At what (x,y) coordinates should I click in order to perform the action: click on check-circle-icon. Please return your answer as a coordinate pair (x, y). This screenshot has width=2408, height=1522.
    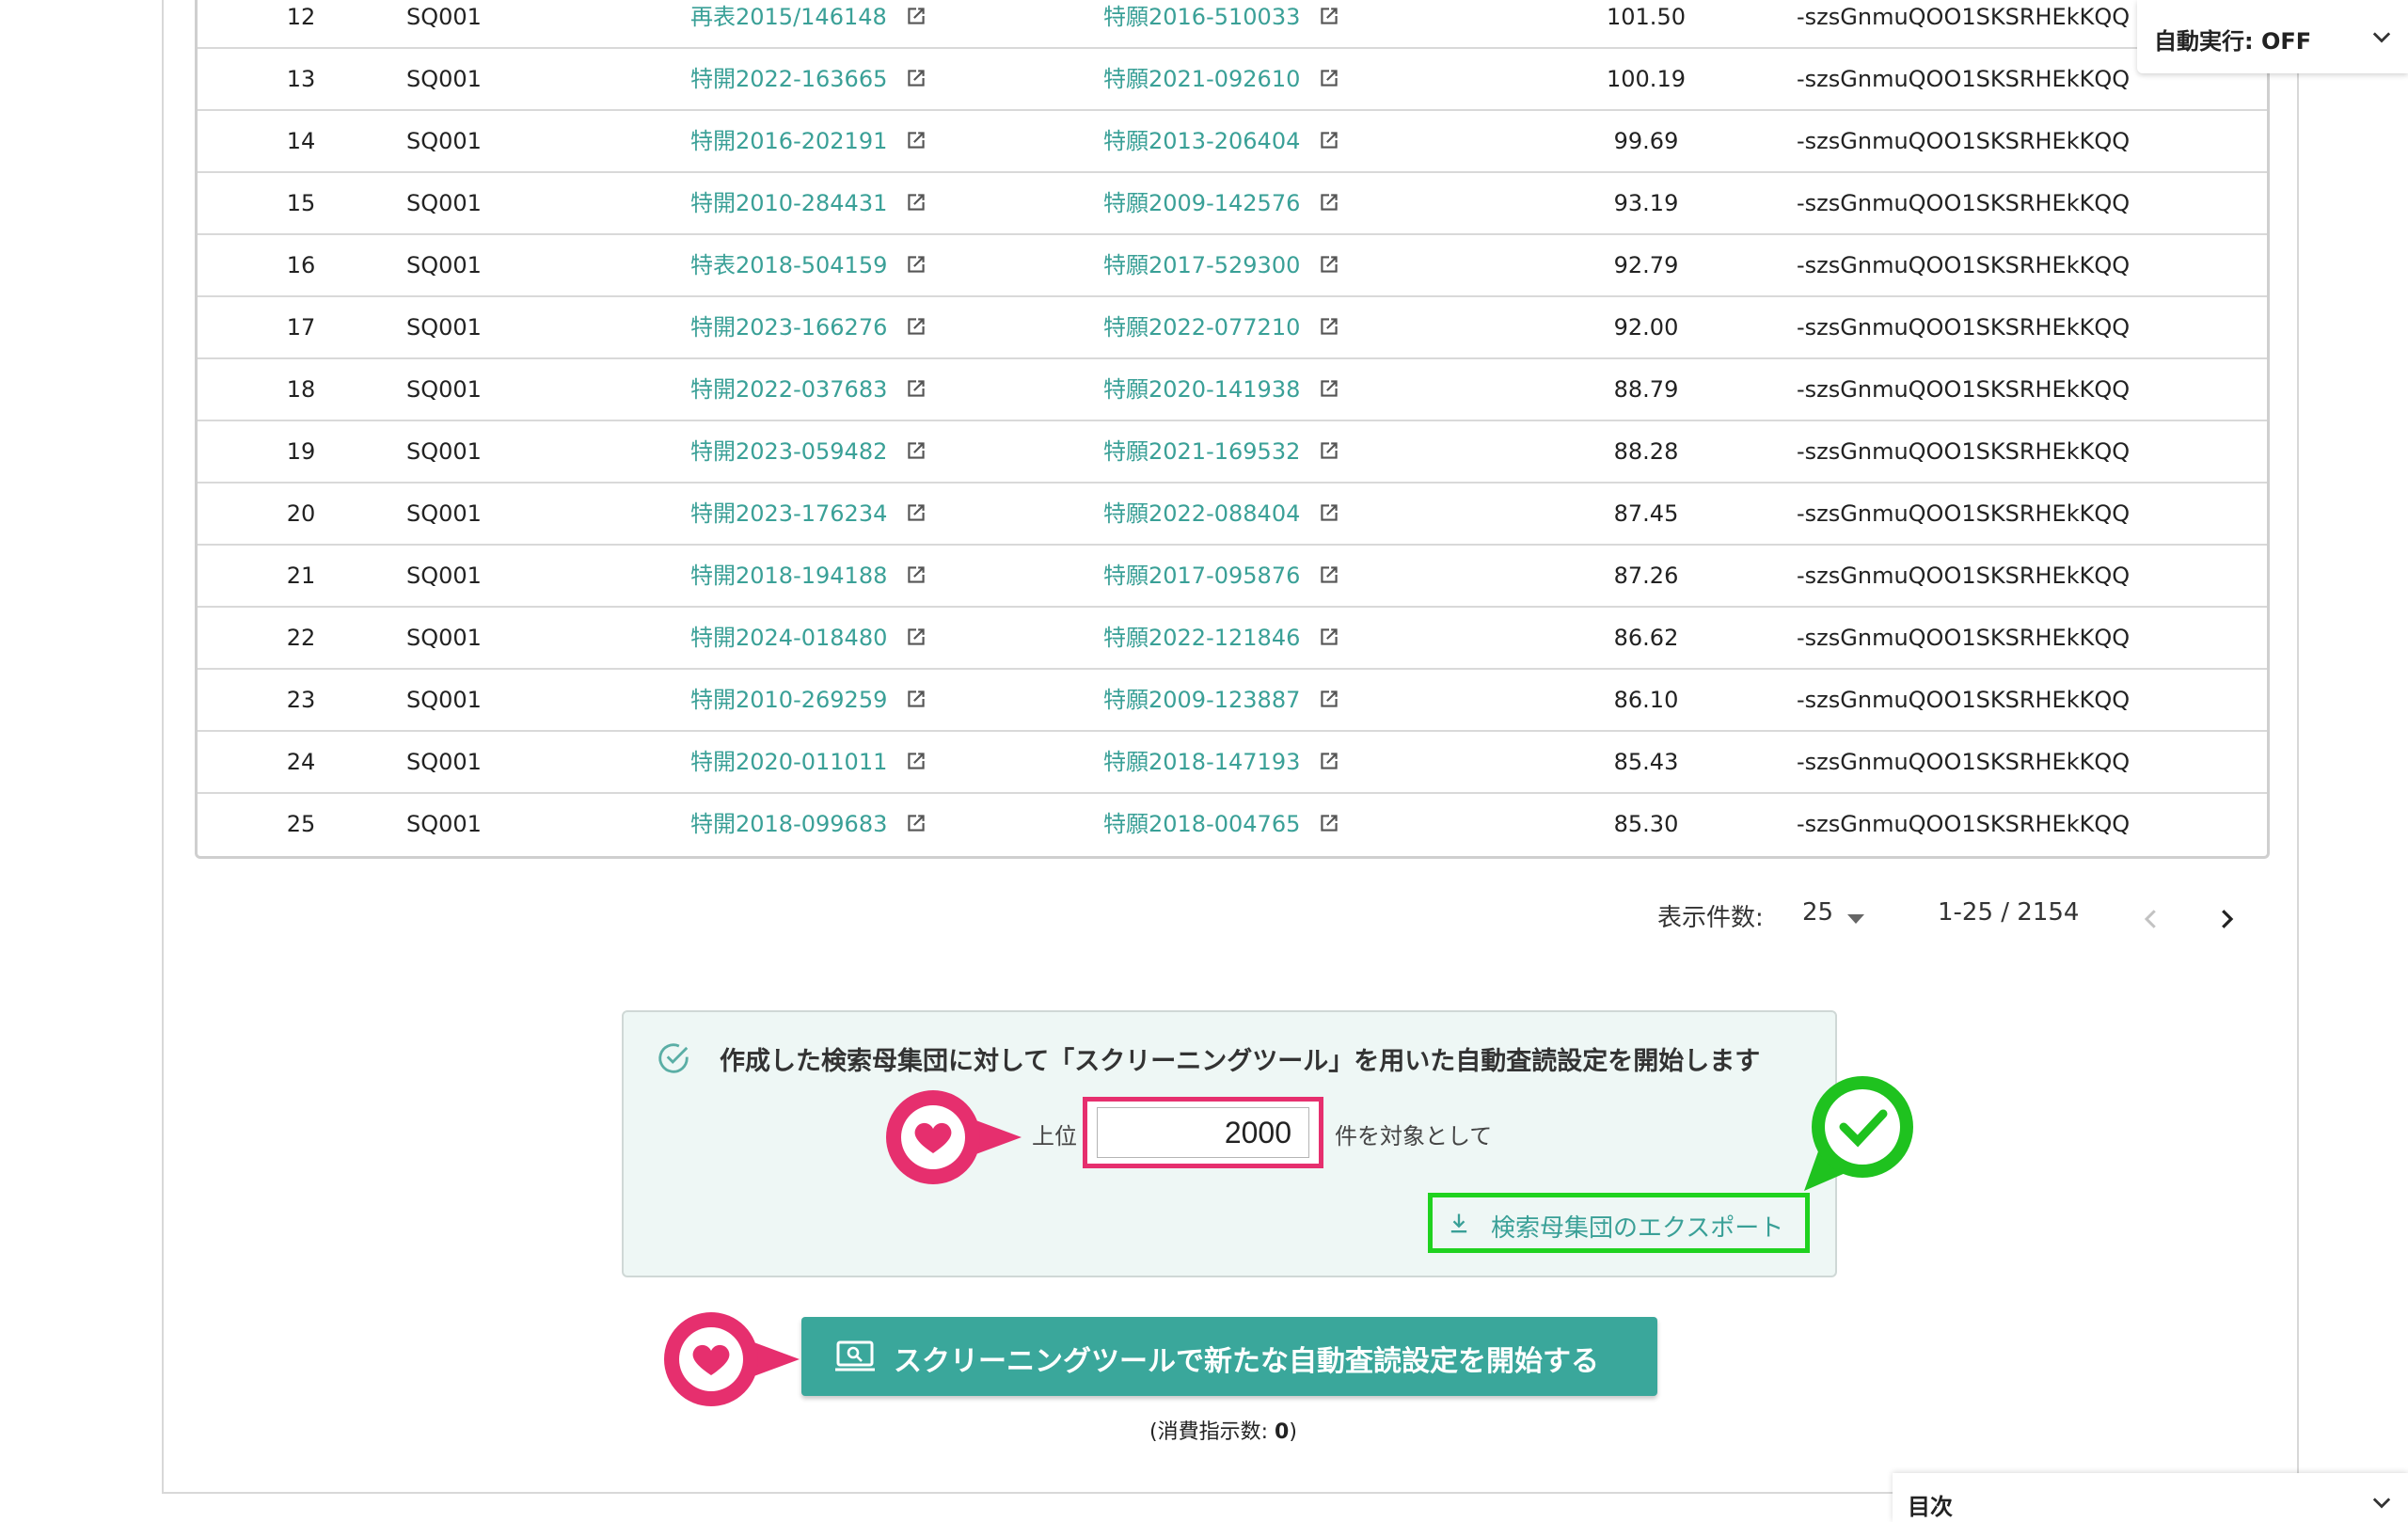
    Looking at the image, I should click on (674, 1058).